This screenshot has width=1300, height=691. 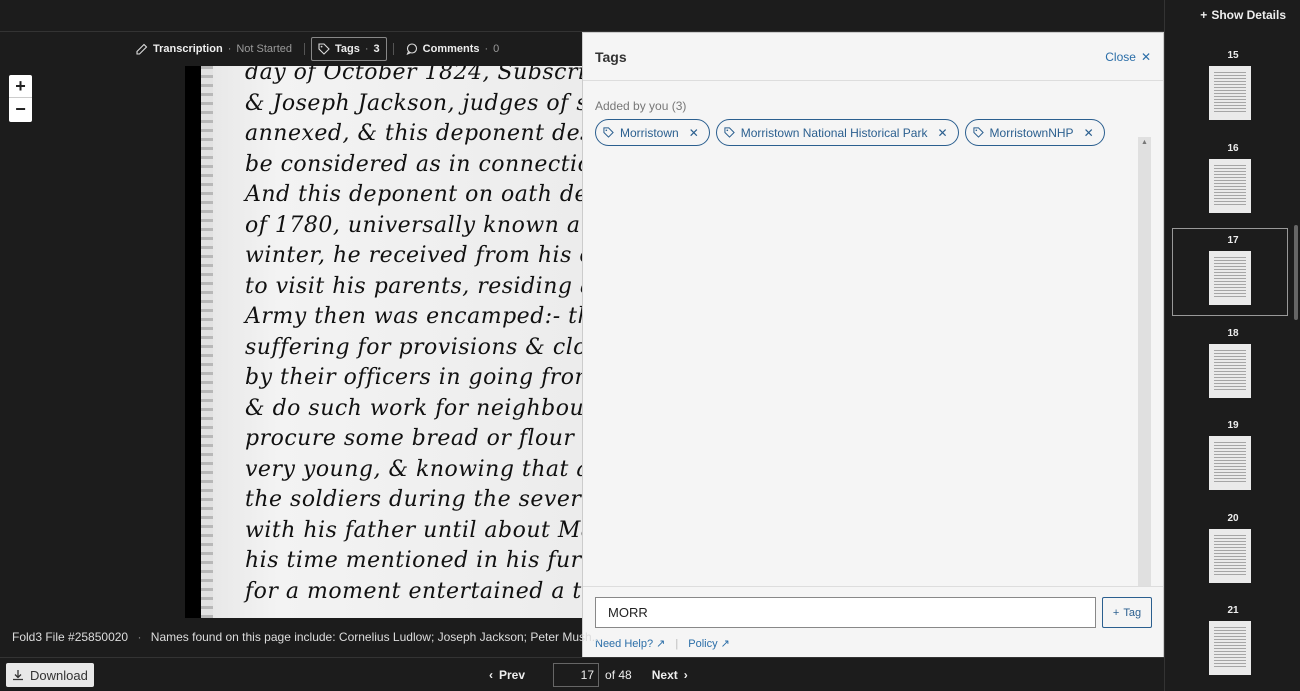 What do you see at coordinates (834, 132) in the screenshot?
I see `tag-chip-label: Morristown National Historical Park` at bounding box center [834, 132].